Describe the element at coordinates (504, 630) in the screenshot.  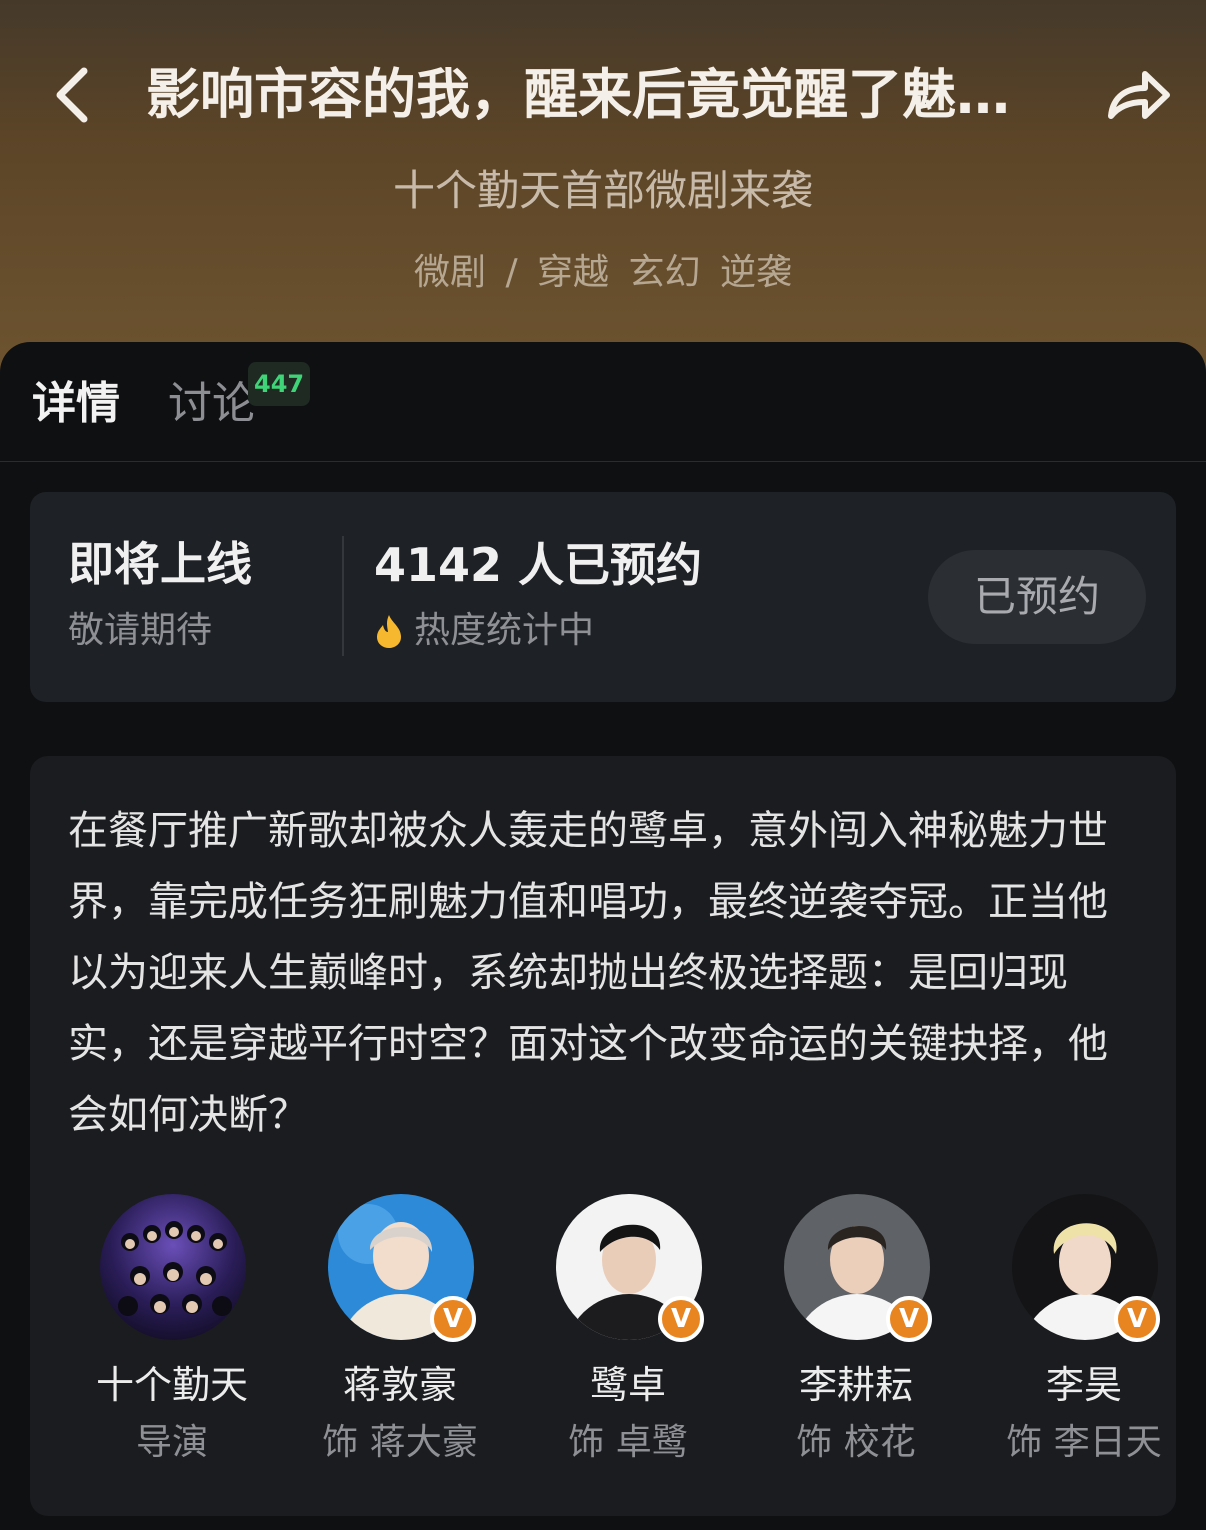
I see `heat-text: 热度统计中` at that location.